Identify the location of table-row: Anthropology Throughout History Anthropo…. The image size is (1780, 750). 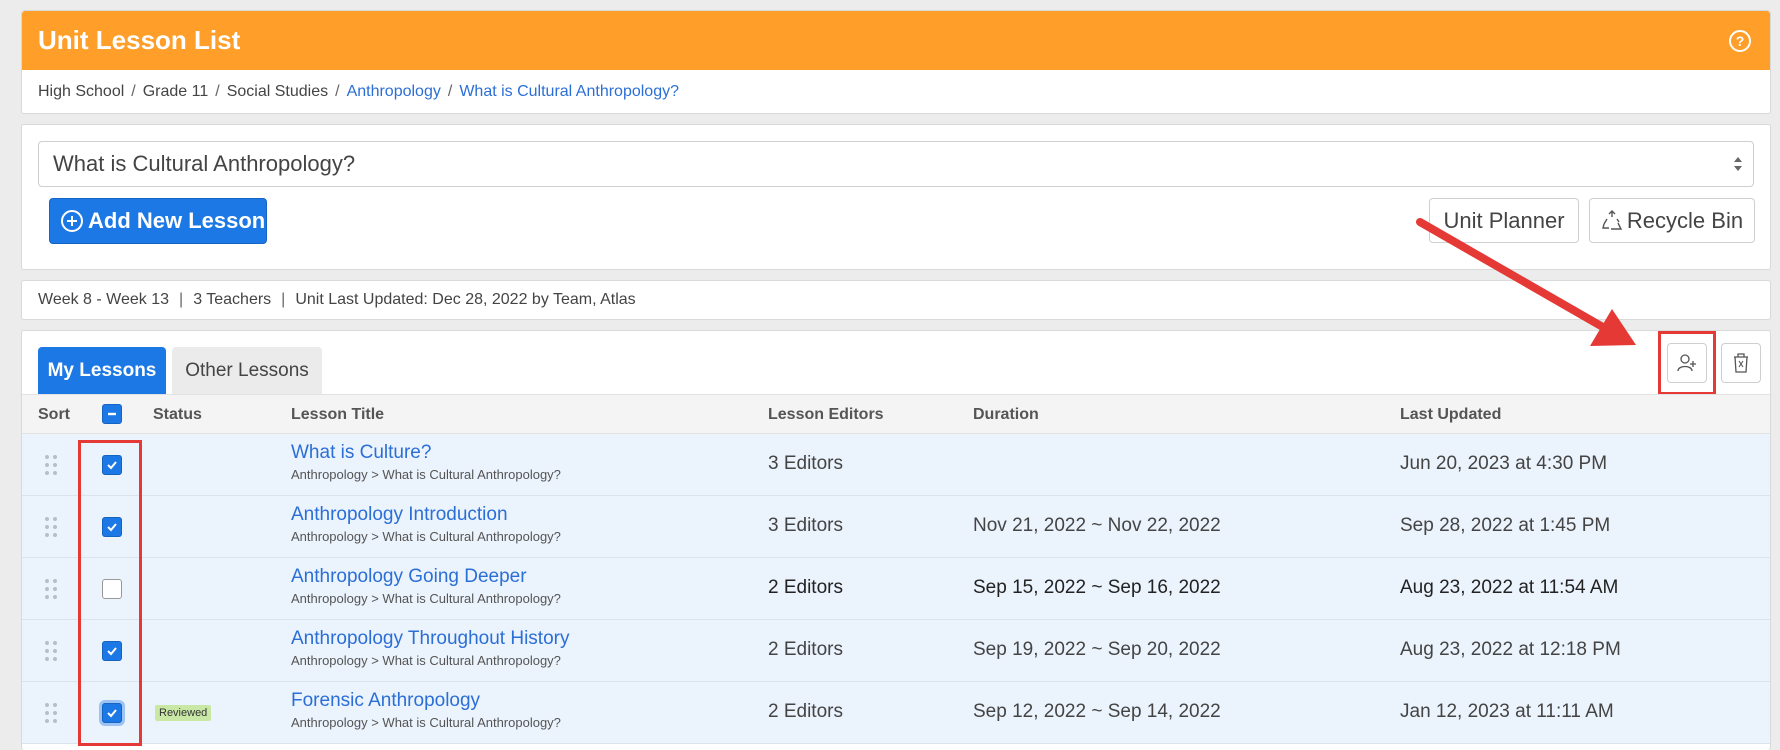
(896, 651).